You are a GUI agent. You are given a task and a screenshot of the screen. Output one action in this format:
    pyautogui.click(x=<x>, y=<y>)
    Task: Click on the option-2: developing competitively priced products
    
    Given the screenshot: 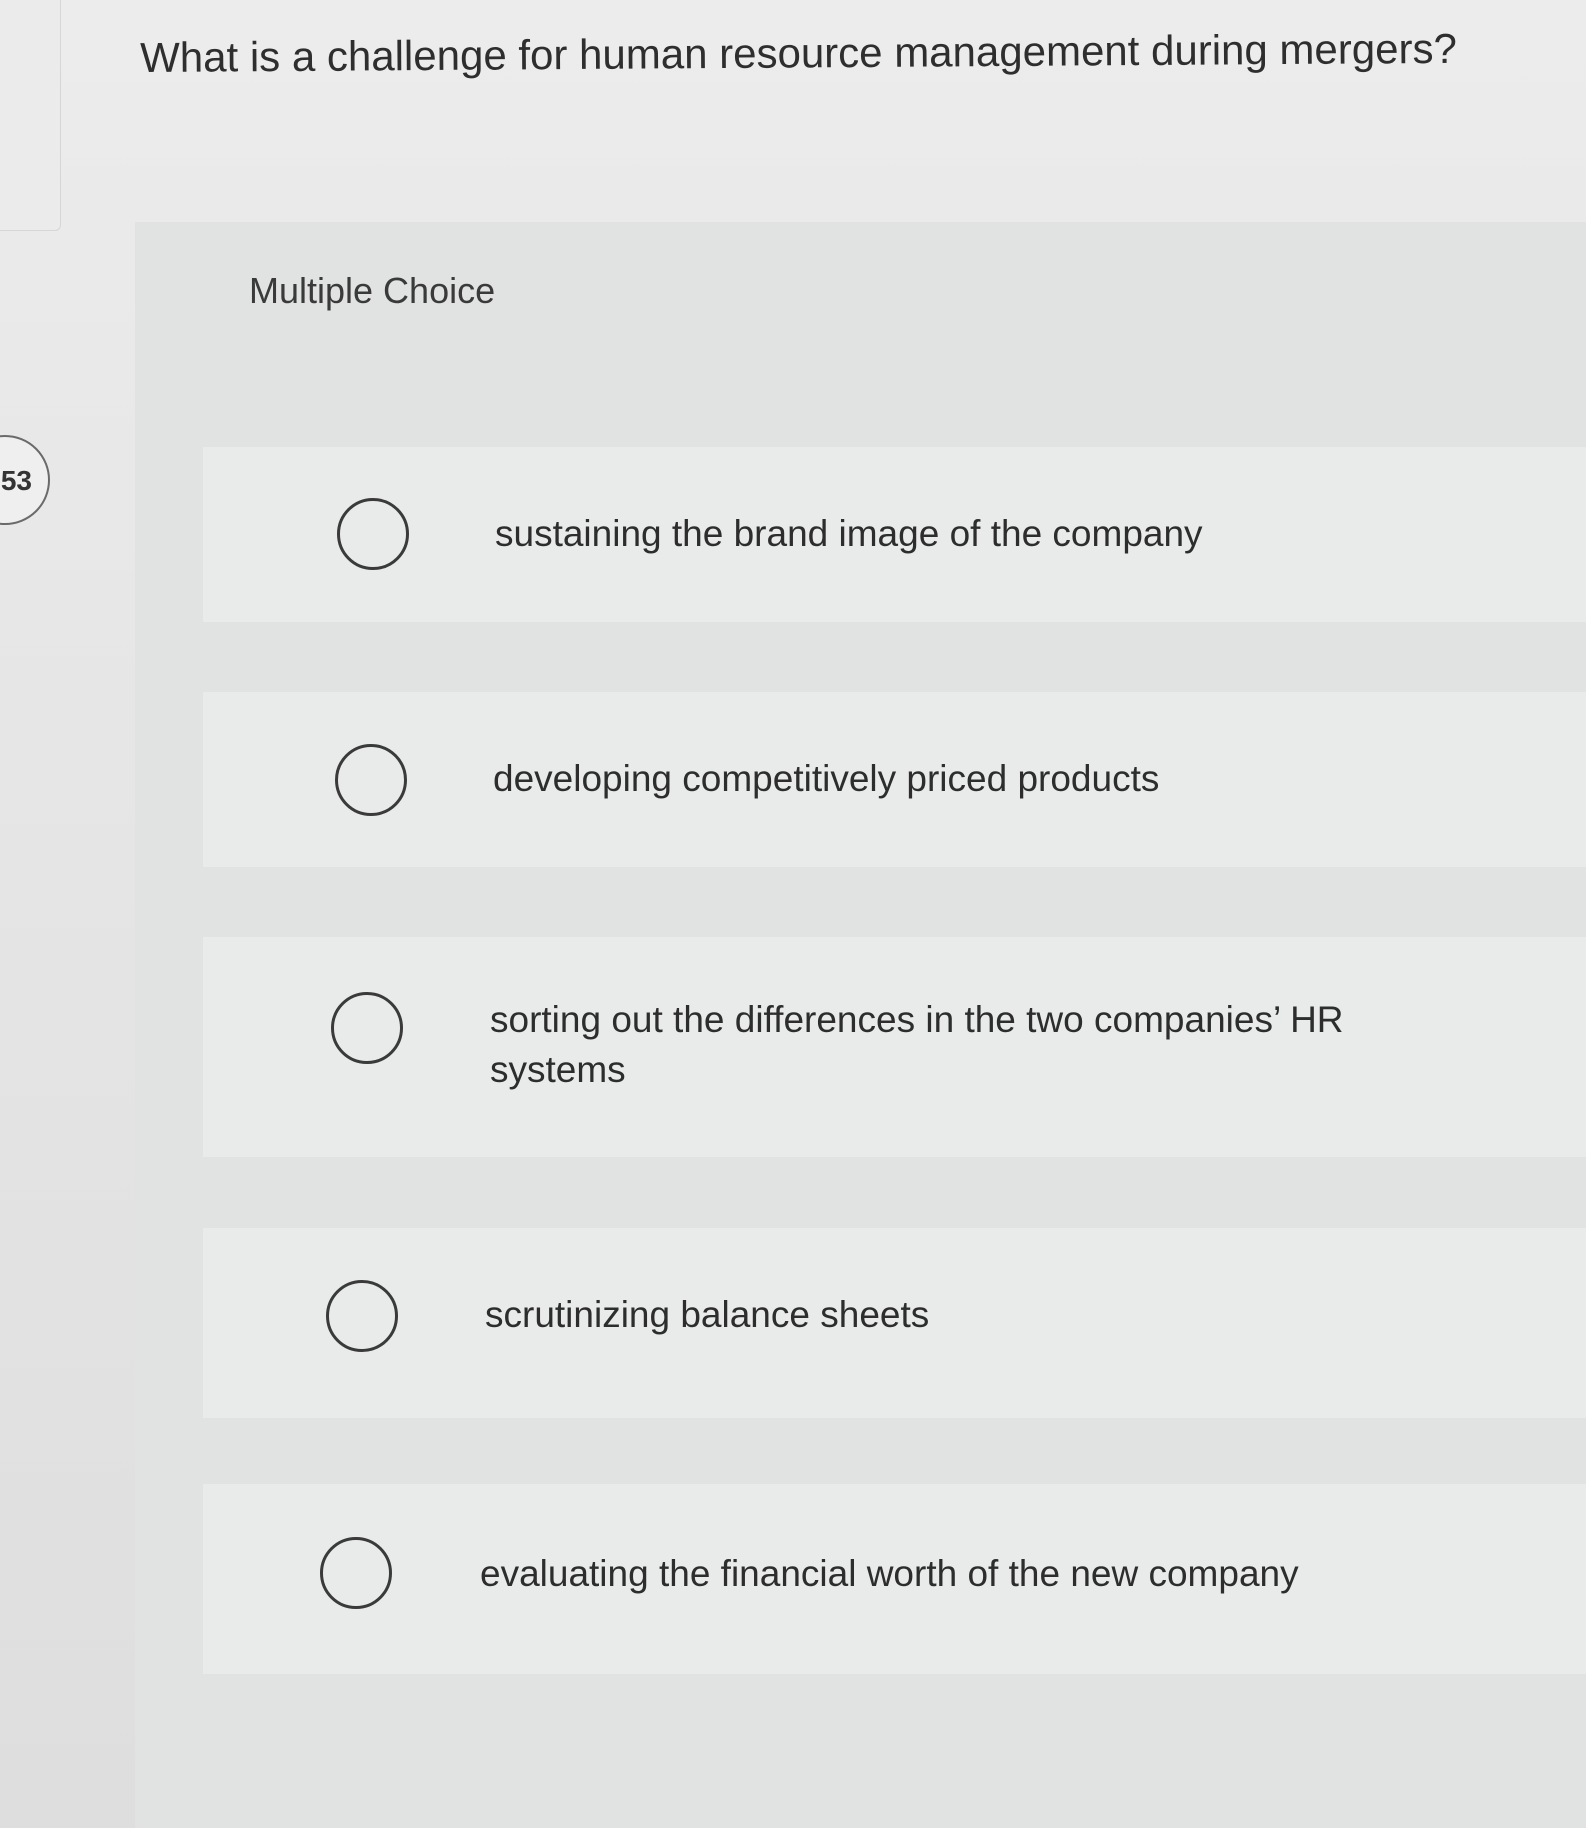 What is the action you would take?
    pyautogui.click(x=894, y=779)
    